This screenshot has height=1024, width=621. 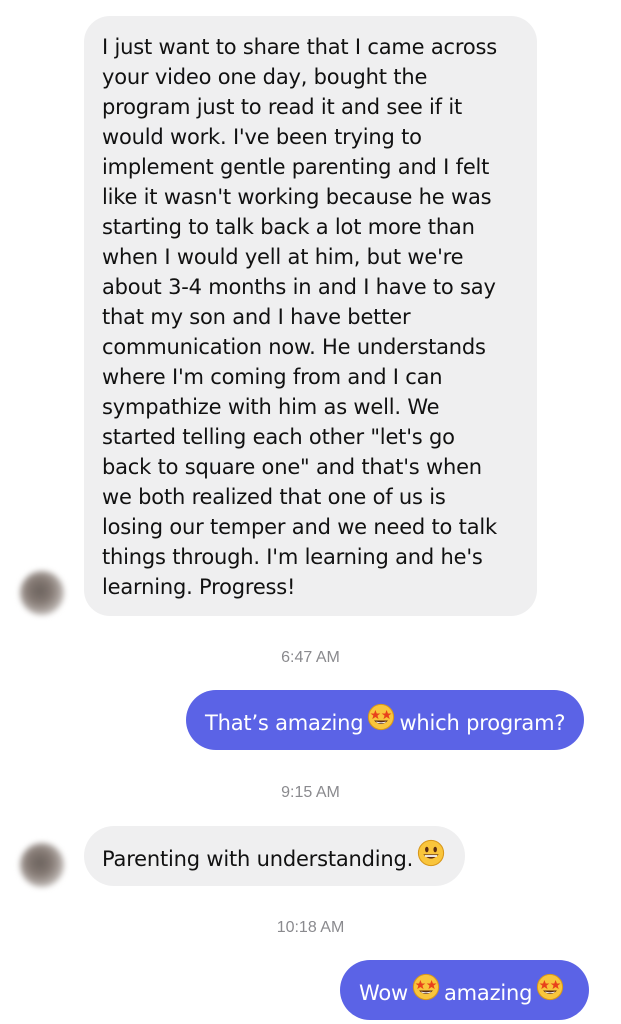 I want to click on message-timestamp: 10:18 AM, so click(x=310, y=927).